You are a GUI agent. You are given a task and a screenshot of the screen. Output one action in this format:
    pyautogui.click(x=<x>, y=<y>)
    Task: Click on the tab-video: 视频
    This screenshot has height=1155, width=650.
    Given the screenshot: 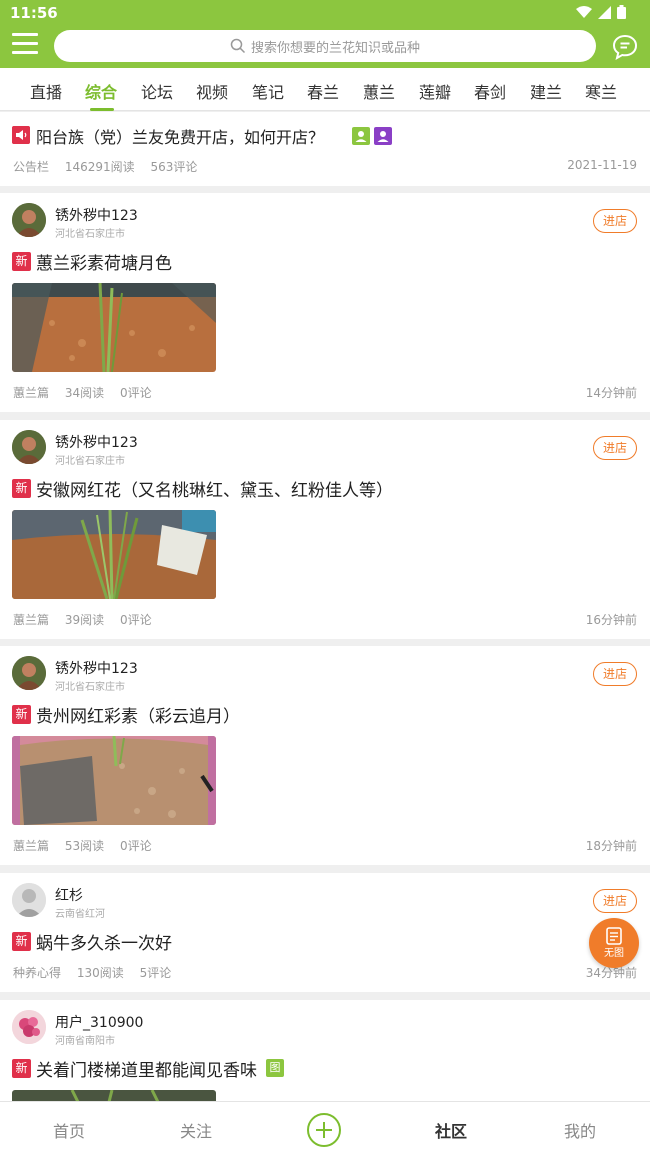 What is the action you would take?
    pyautogui.click(x=212, y=91)
    